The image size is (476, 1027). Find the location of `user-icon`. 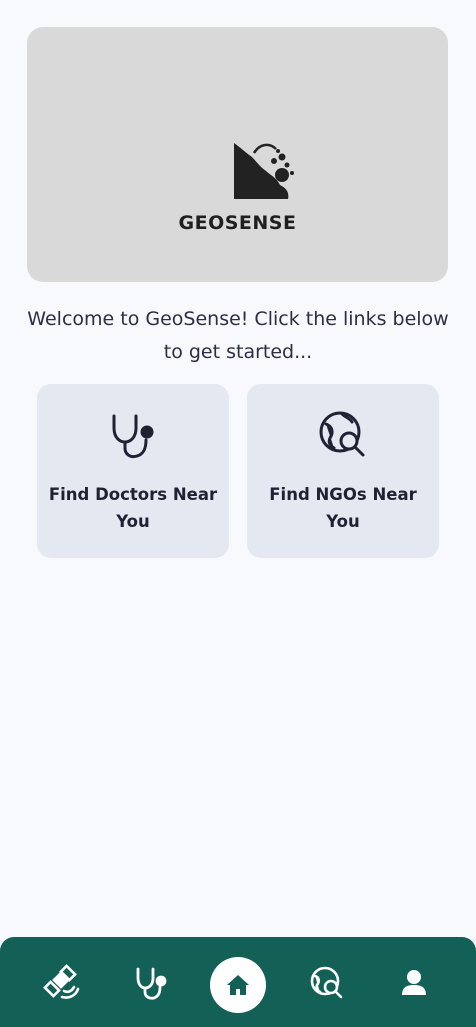

user-icon is located at coordinates (414, 982).